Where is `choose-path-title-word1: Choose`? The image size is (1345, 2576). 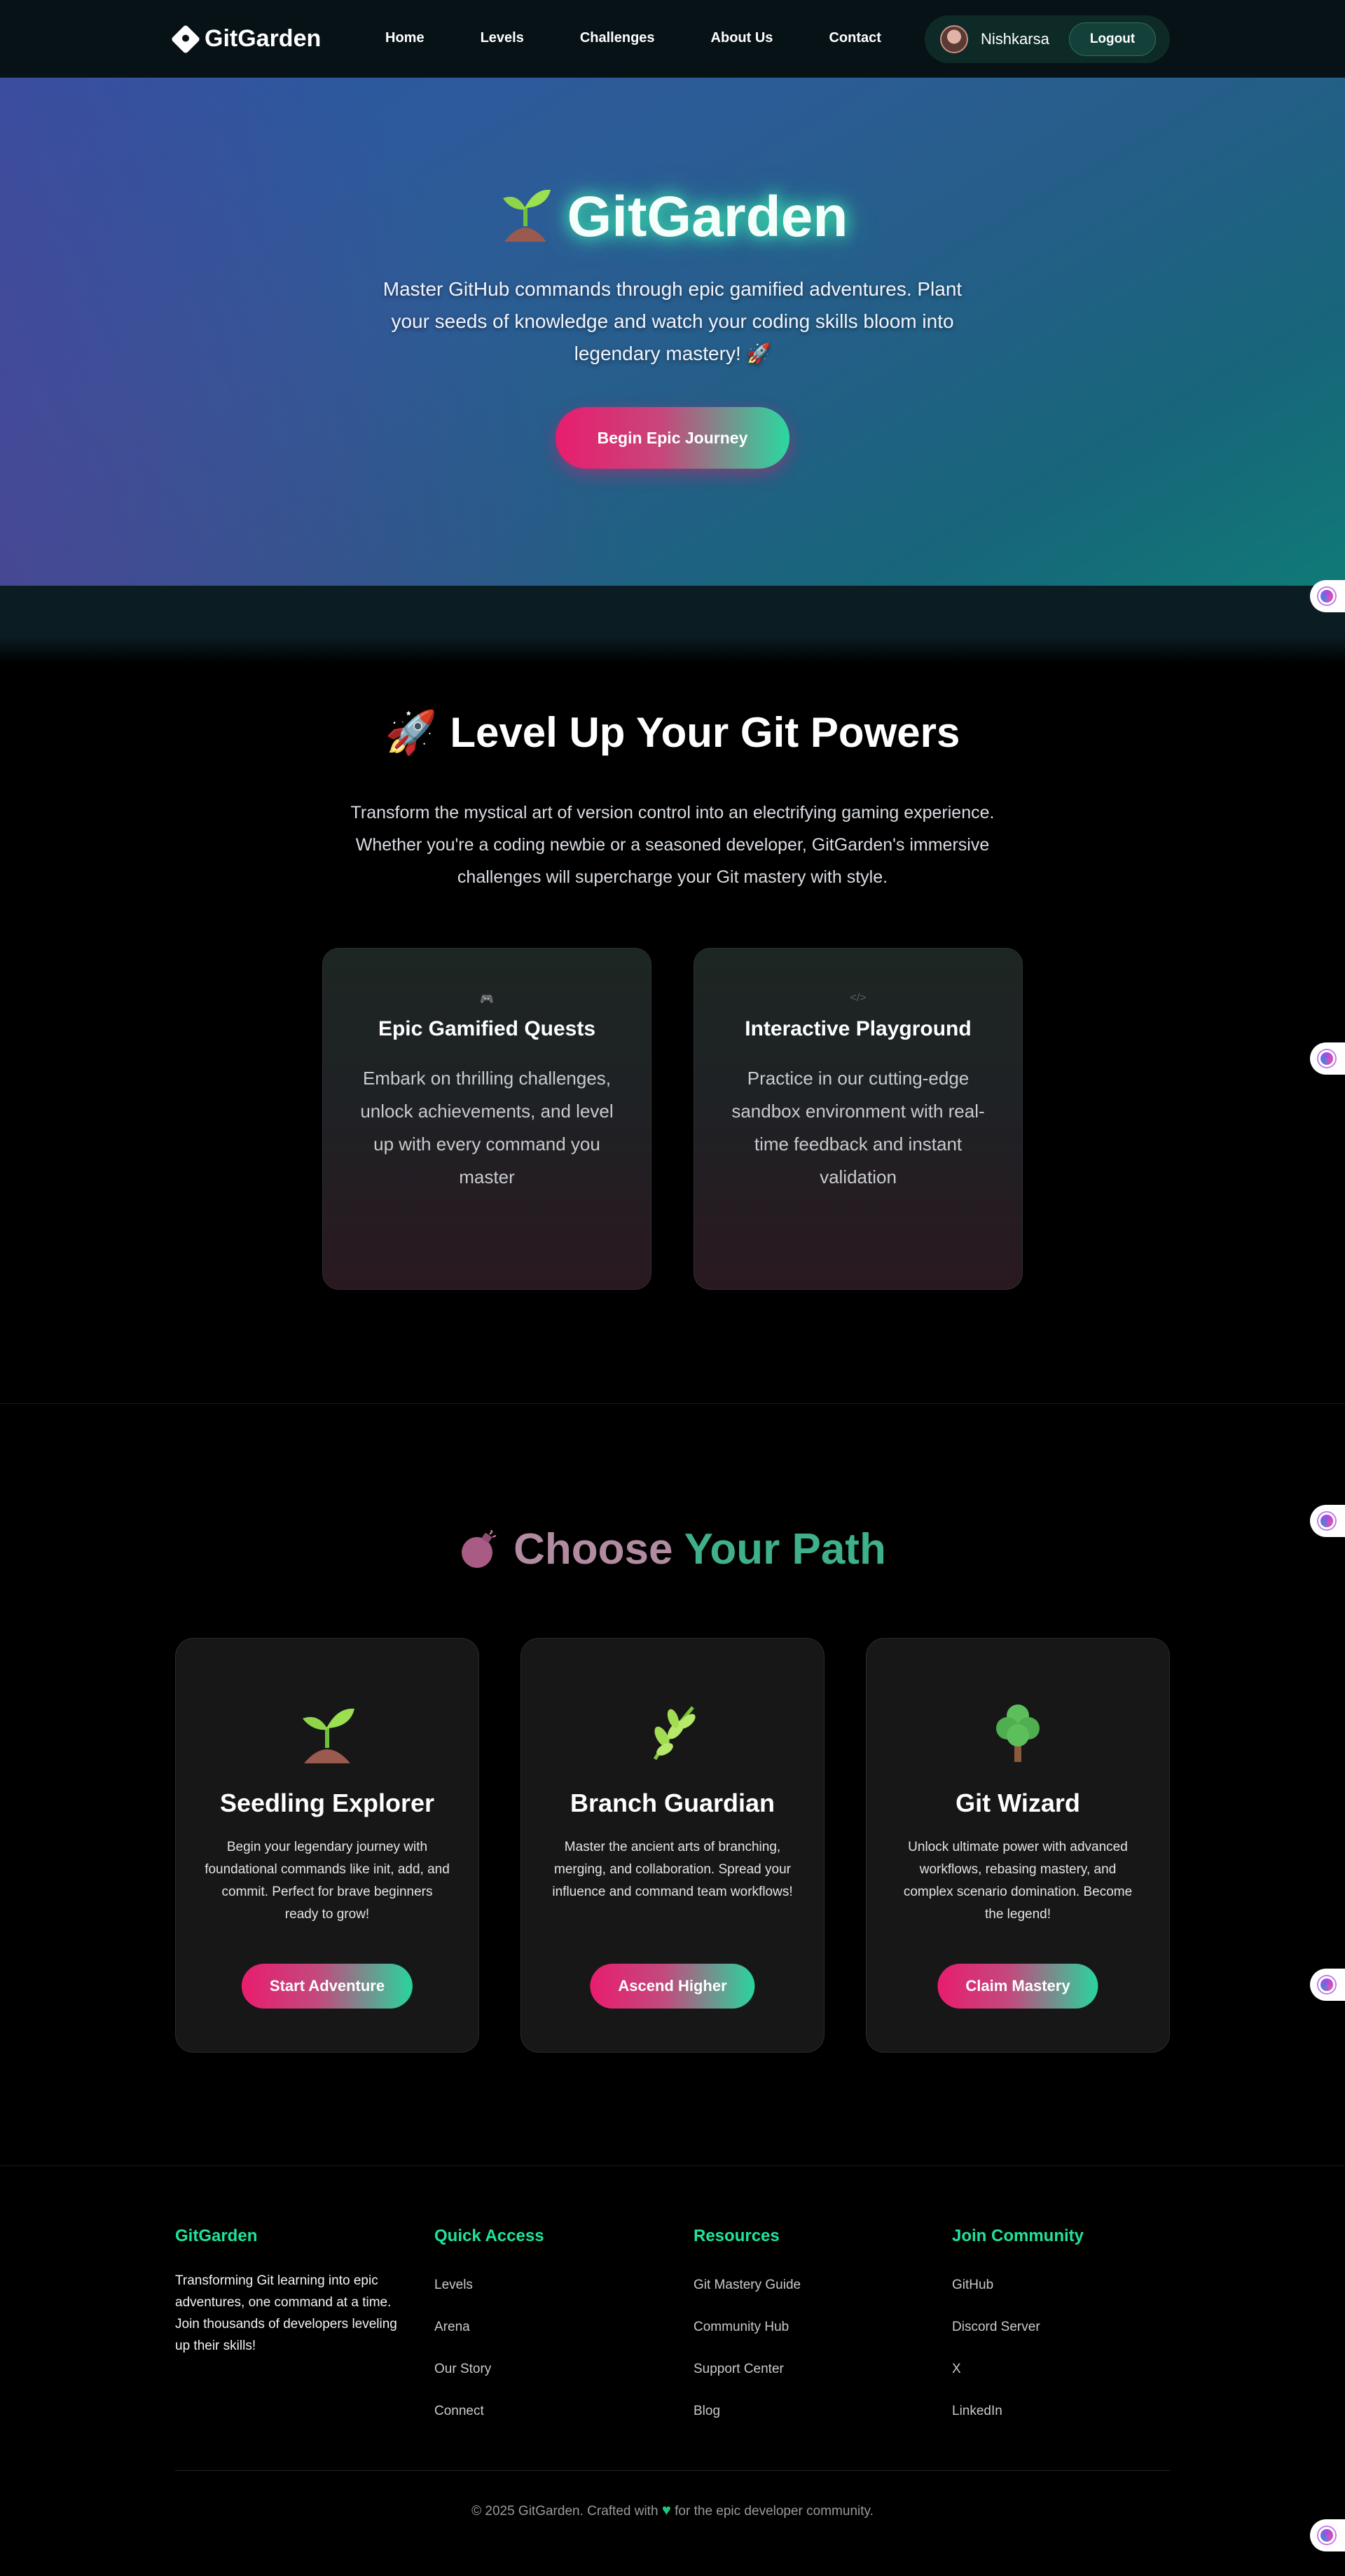
choose-path-title-word1: Choose is located at coordinates (593, 1549).